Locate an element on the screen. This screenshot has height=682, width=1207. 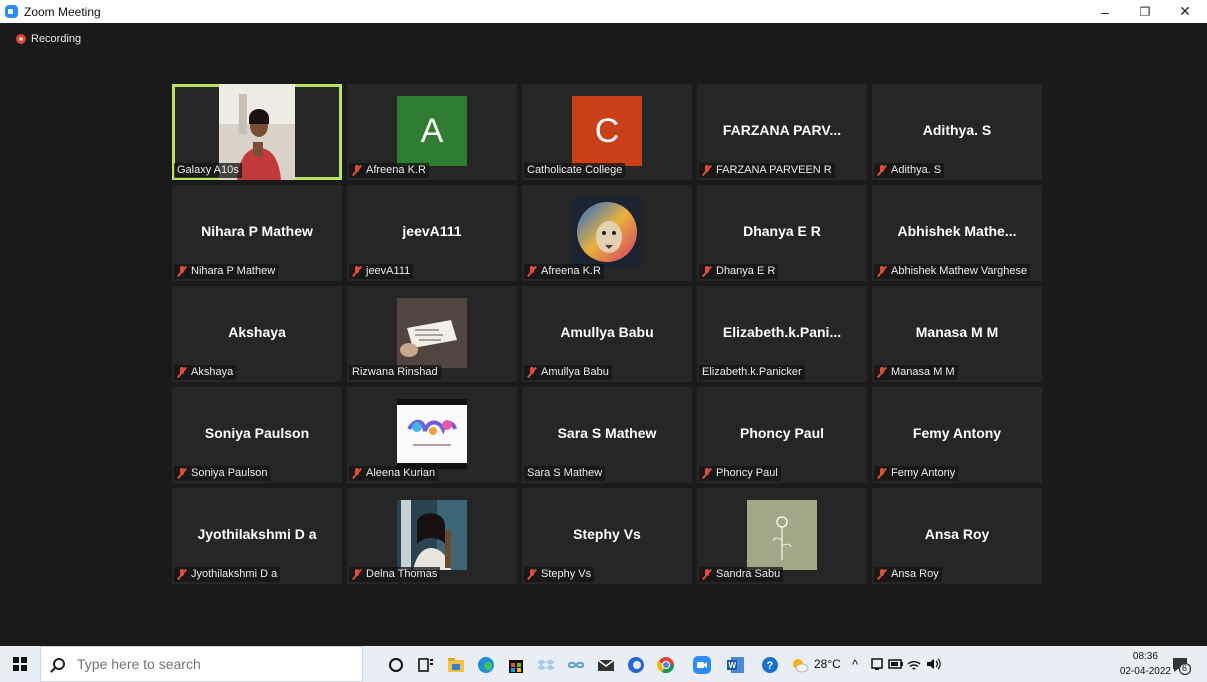
participant-tile: Jyothilakshmi D a Jyothilakshmi D a is located at coordinates (257, 536).